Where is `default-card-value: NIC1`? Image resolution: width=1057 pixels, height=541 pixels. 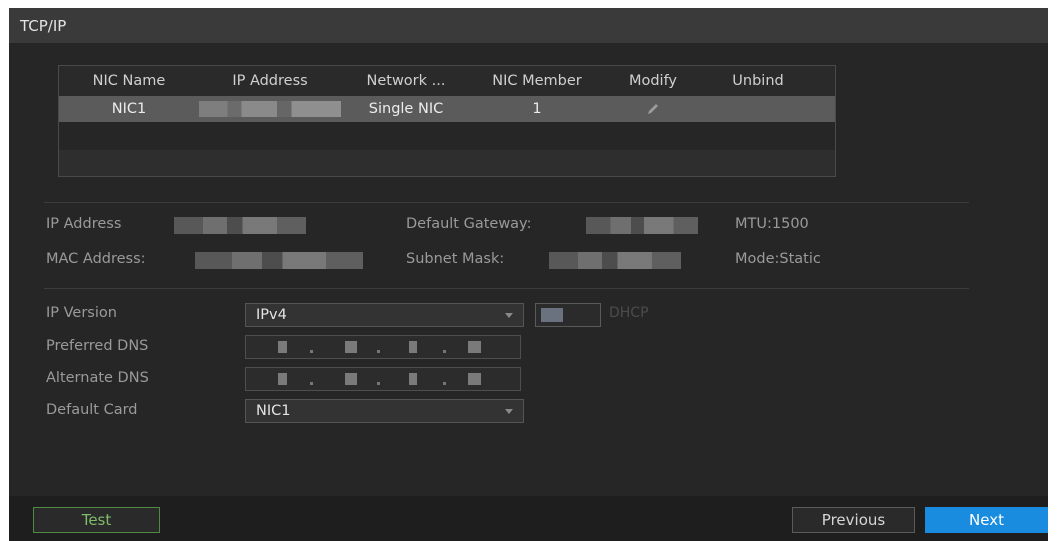 default-card-value: NIC1 is located at coordinates (273, 411).